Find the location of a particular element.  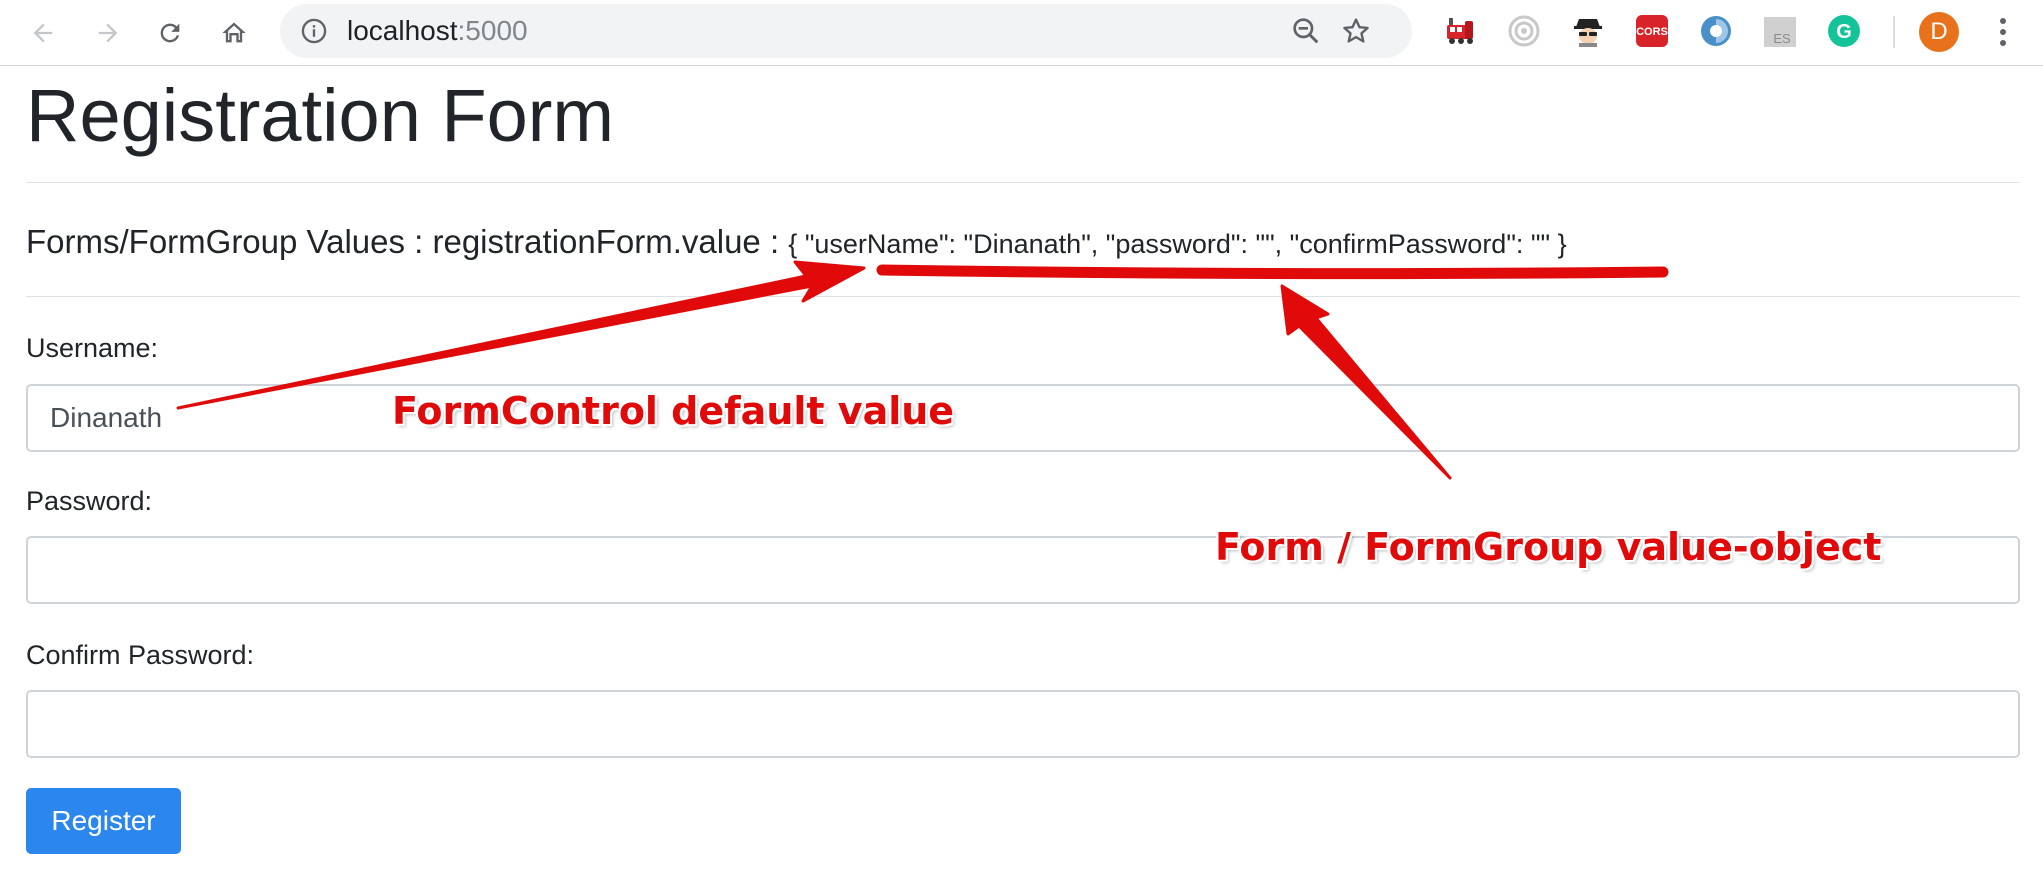

register-button: Register is located at coordinates (103, 821).